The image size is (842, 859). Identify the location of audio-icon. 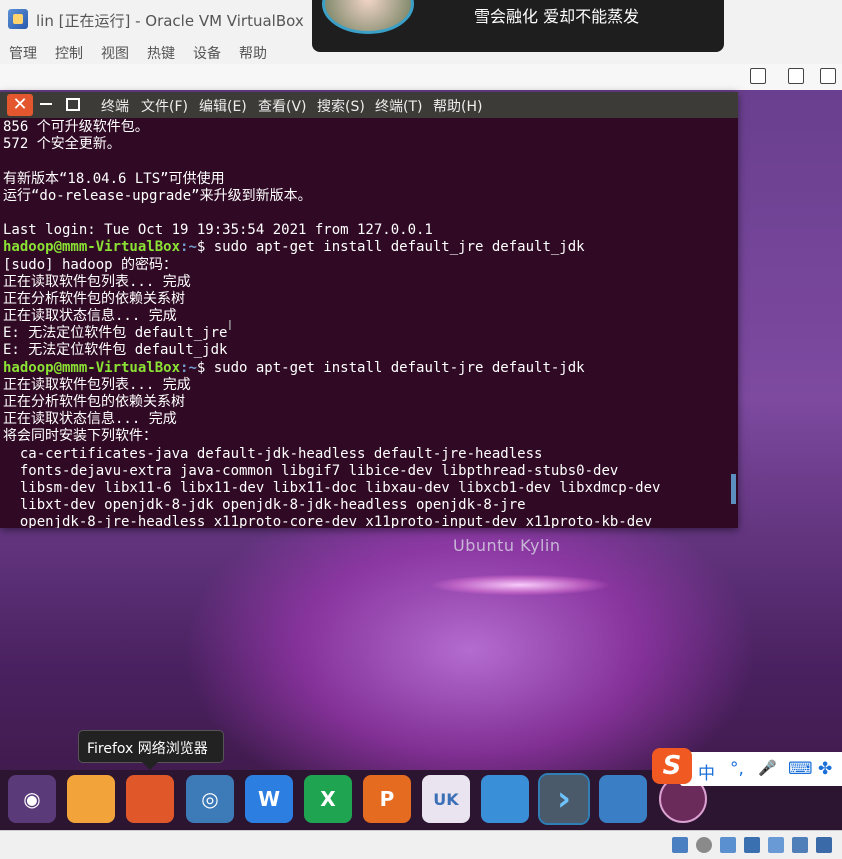
(728, 845).